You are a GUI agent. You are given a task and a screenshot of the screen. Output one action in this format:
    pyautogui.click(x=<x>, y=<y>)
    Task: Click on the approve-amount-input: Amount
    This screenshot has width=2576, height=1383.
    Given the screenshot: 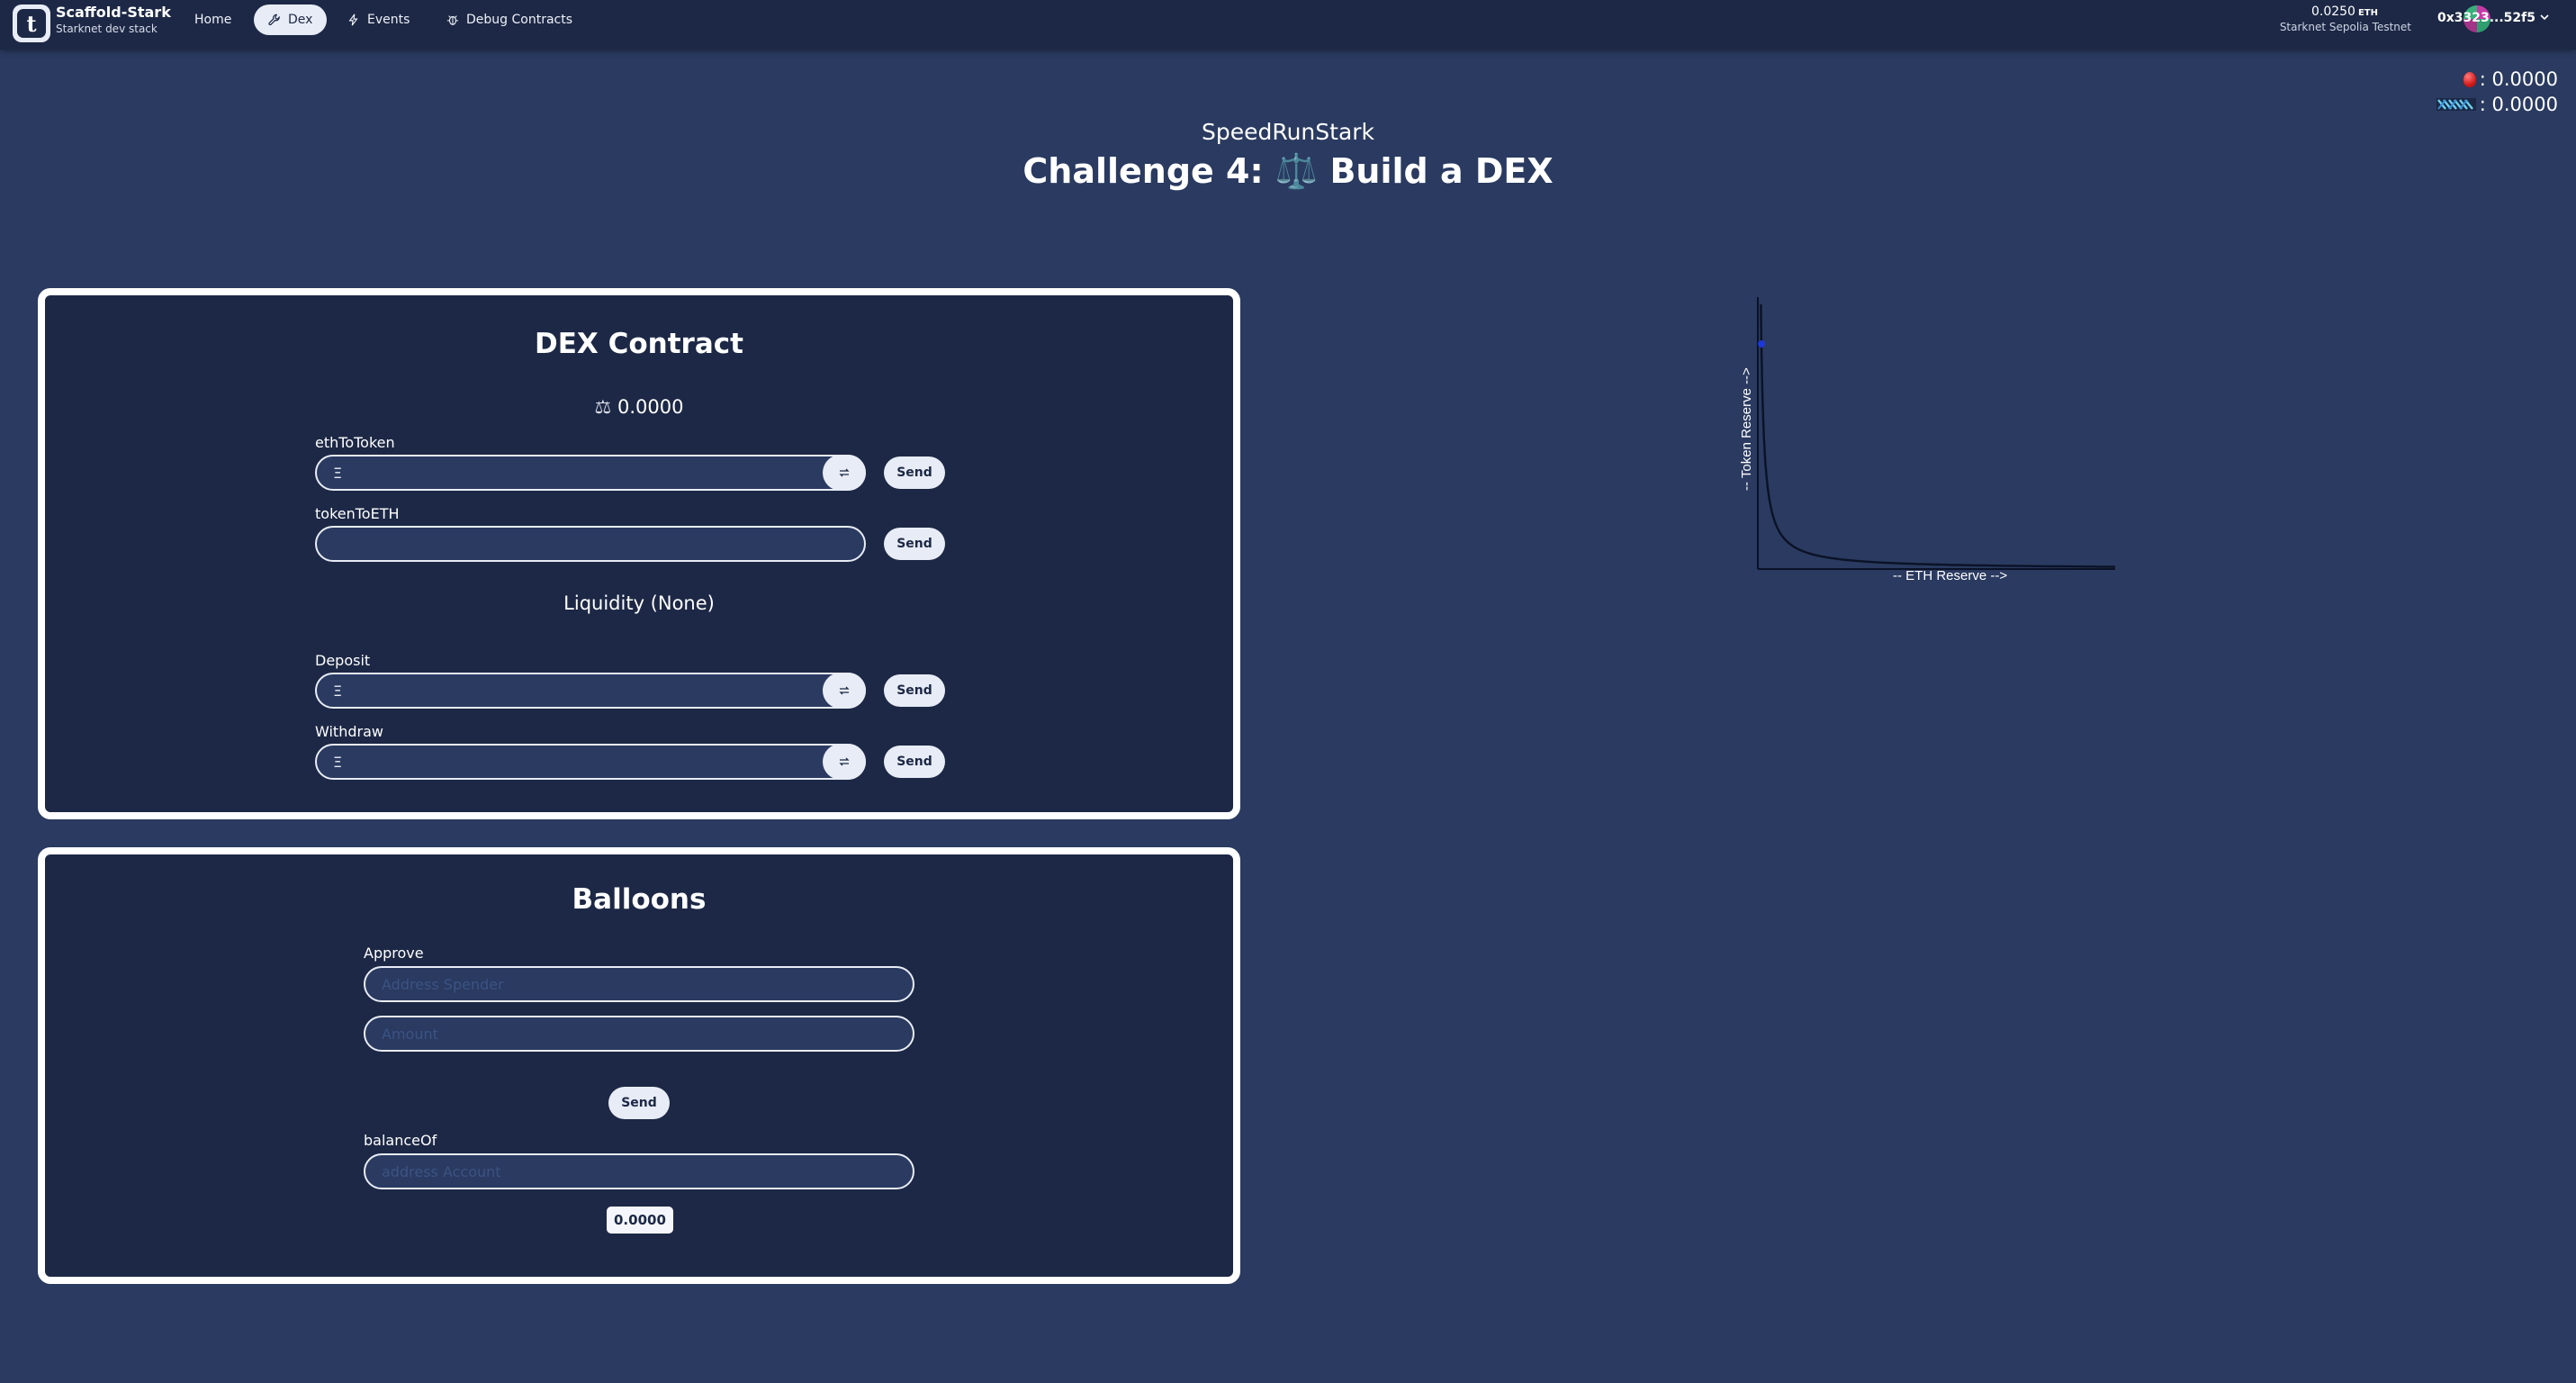 What is the action you would take?
    pyautogui.click(x=639, y=1034)
    